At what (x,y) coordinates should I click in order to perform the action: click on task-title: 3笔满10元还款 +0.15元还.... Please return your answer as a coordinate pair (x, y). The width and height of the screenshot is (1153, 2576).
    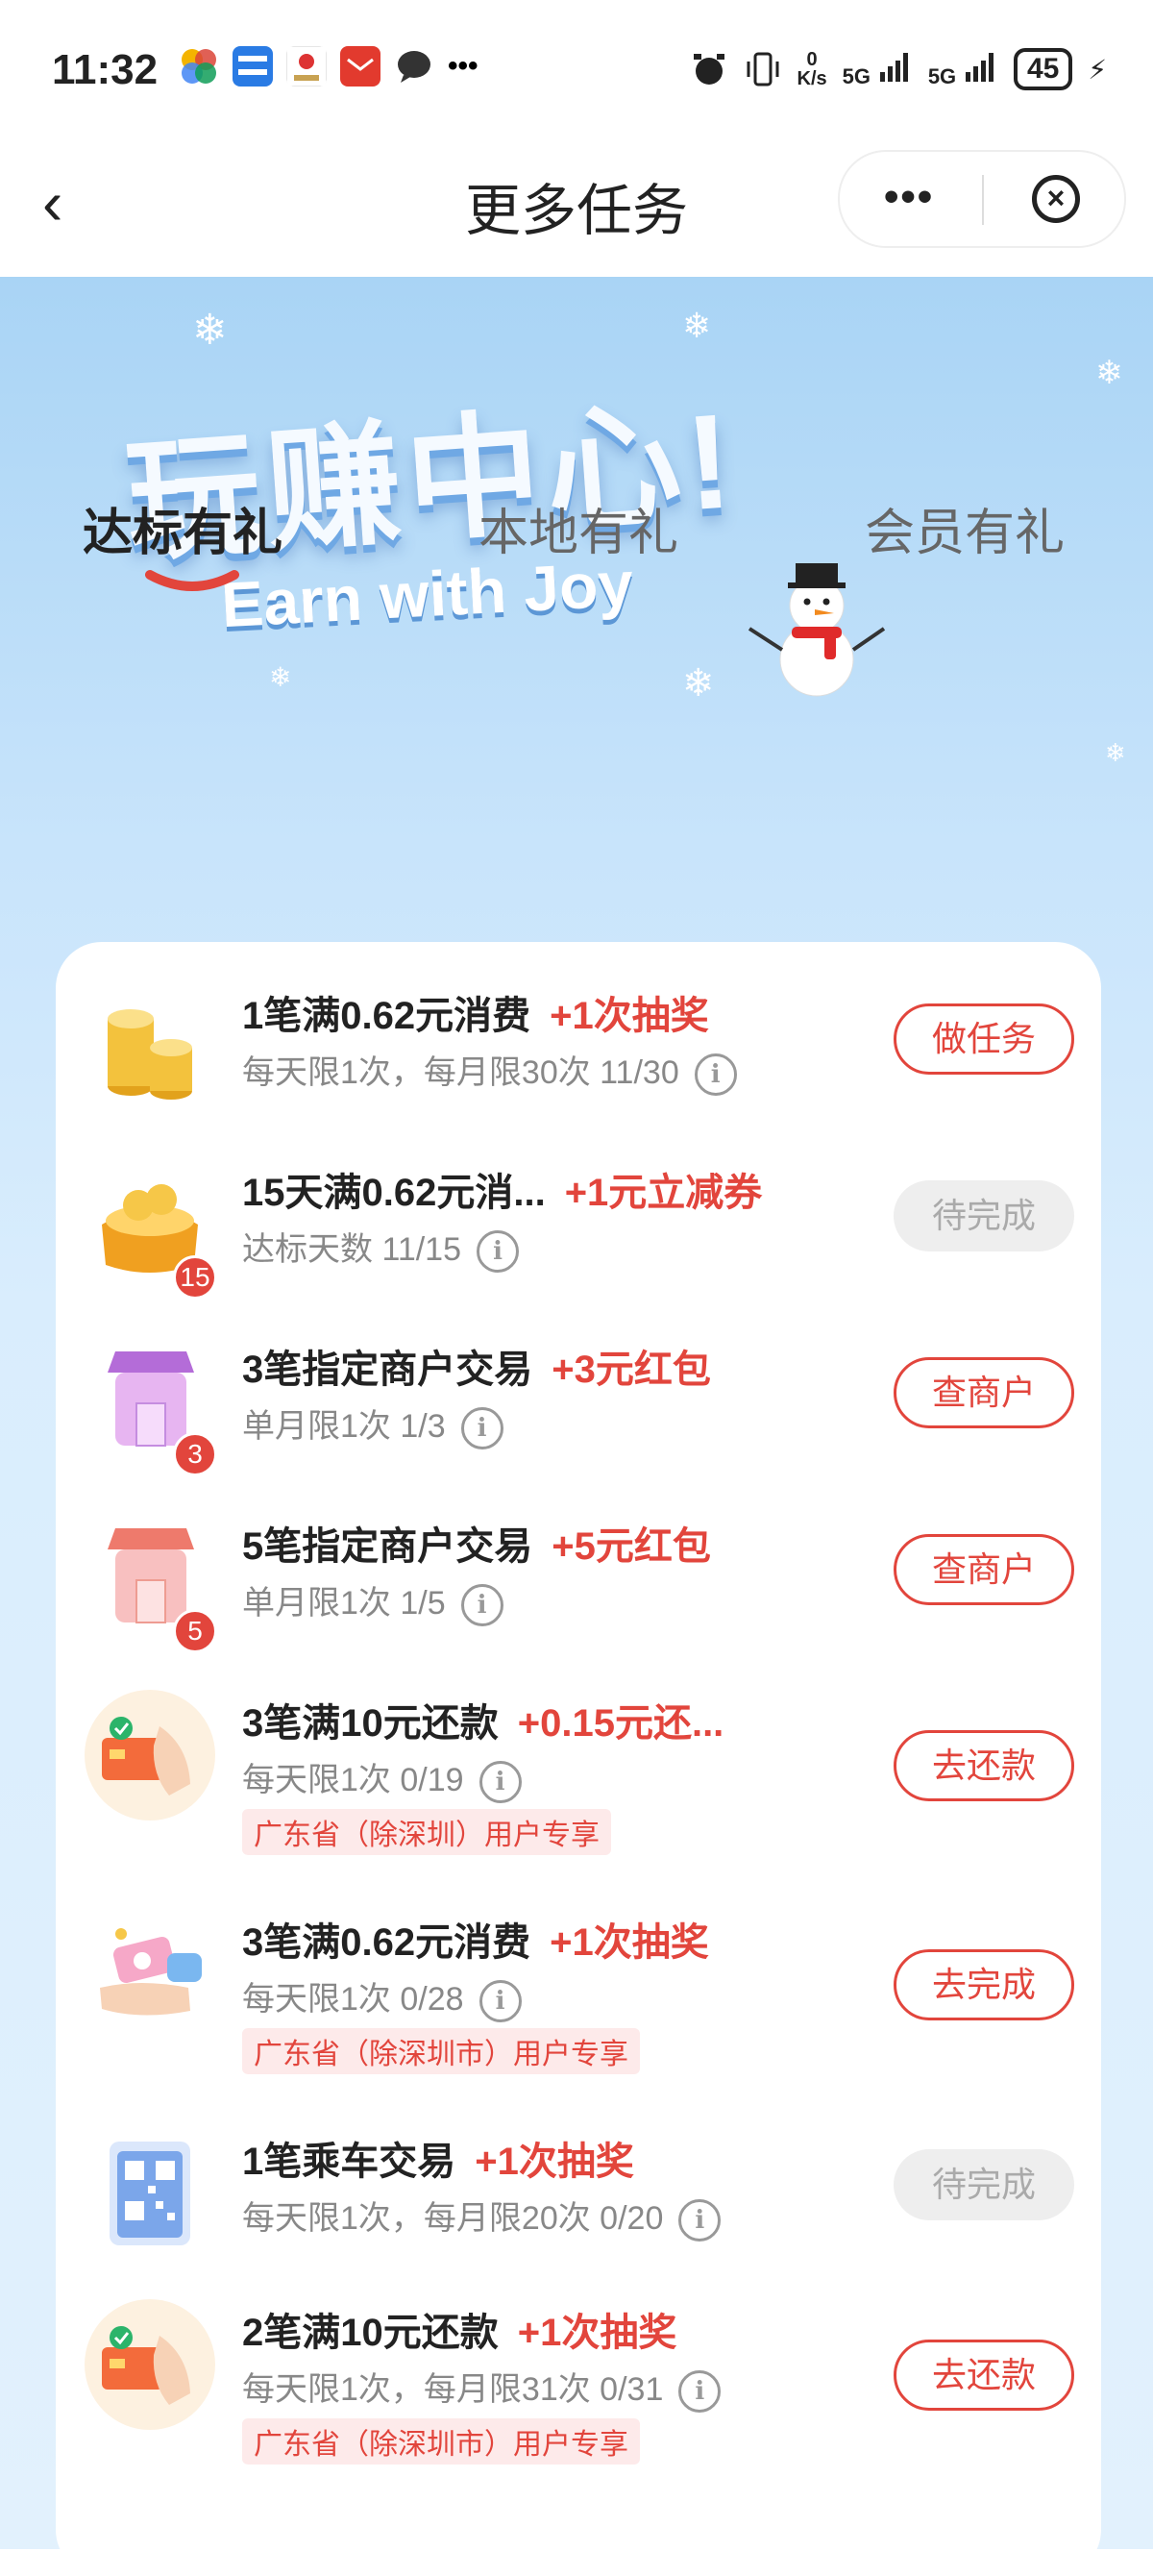
    Looking at the image, I should click on (483, 1720).